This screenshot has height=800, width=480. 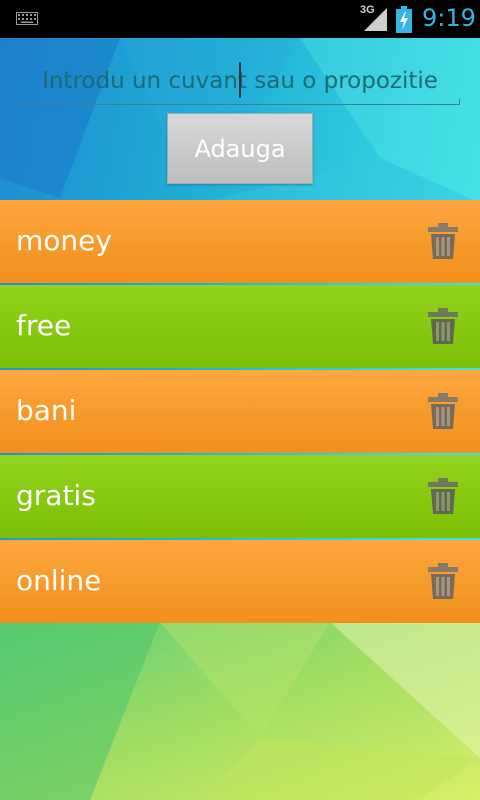 What do you see at coordinates (240, 102) in the screenshot?
I see `input-underline` at bounding box center [240, 102].